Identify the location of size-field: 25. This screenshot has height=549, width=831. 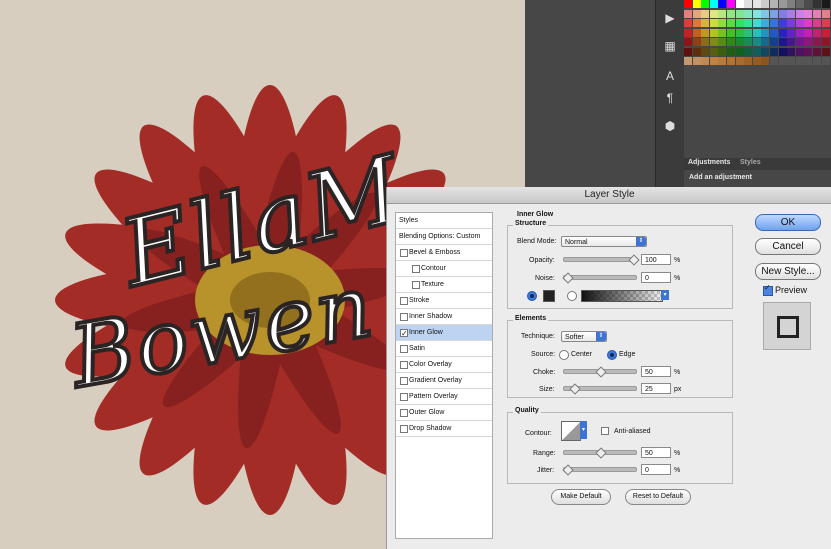
(656, 388).